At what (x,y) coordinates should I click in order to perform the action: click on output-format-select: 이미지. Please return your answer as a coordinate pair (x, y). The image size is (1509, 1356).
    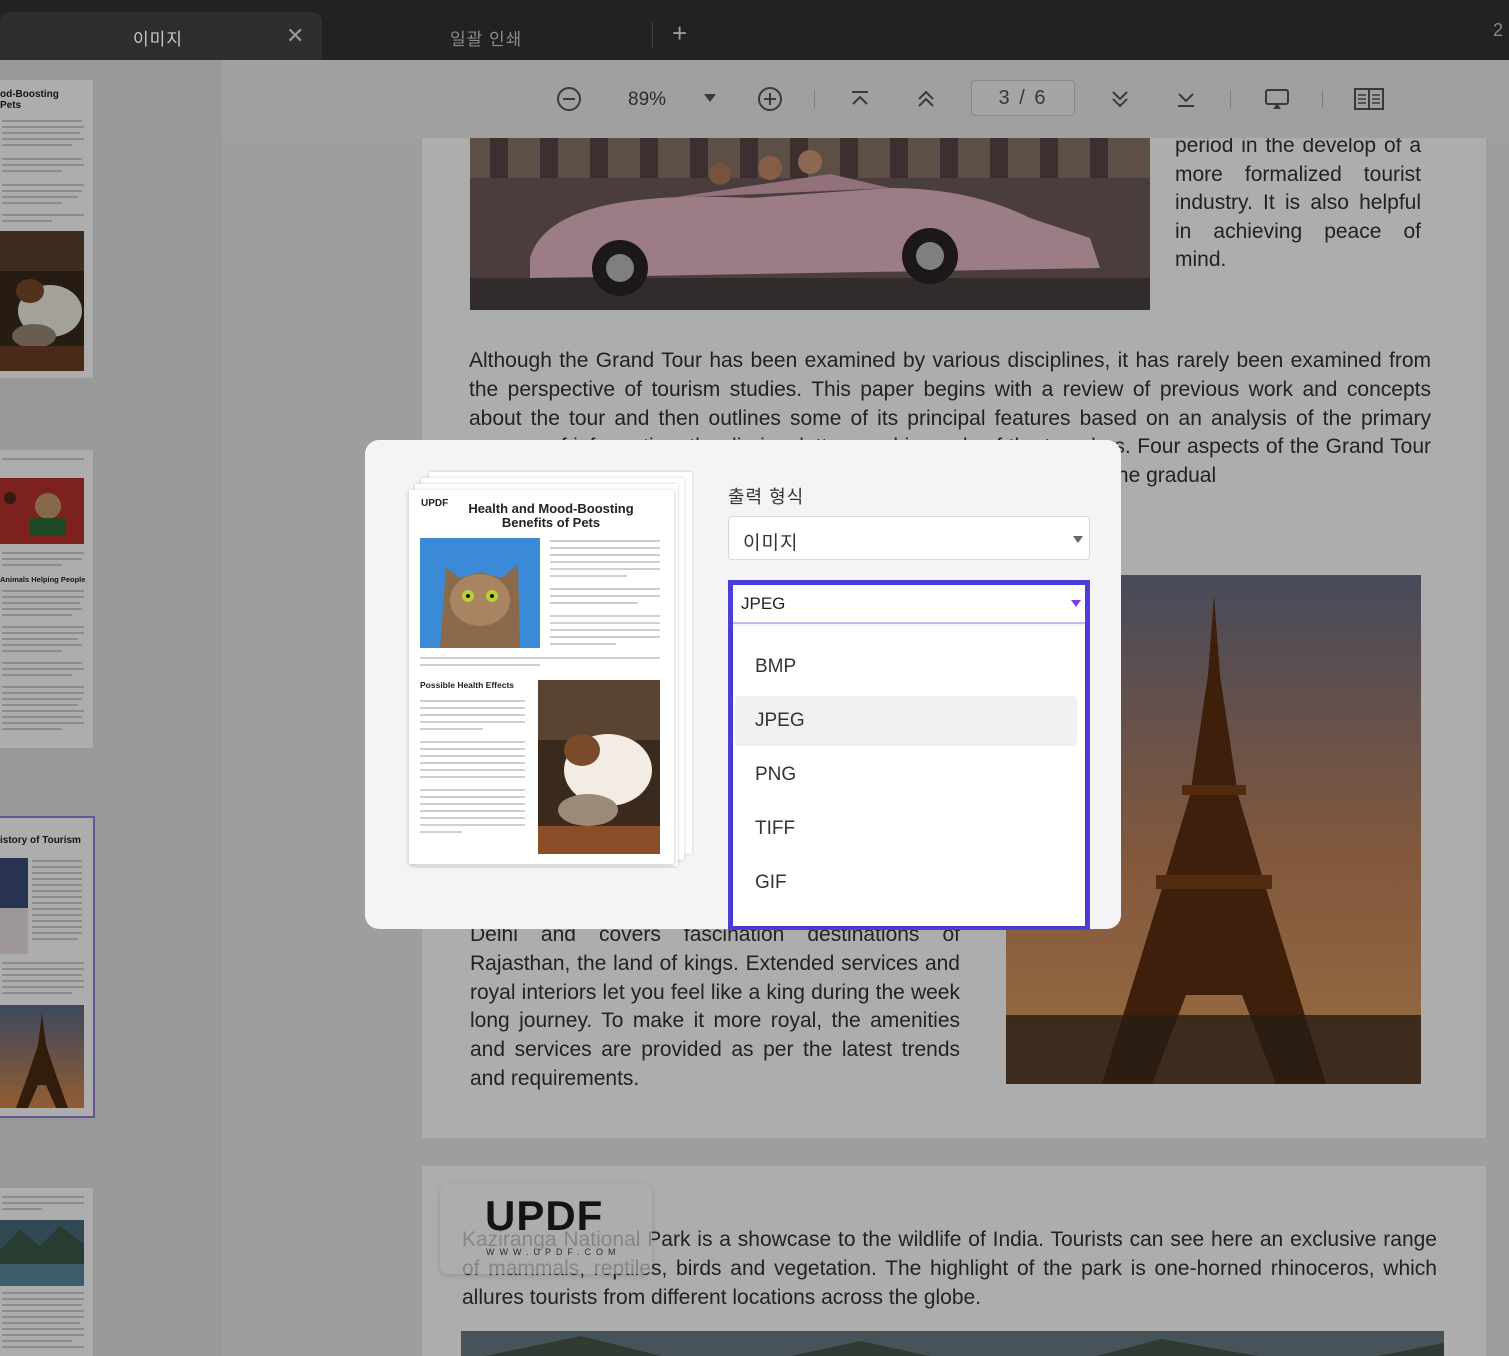
    Looking at the image, I should click on (909, 538).